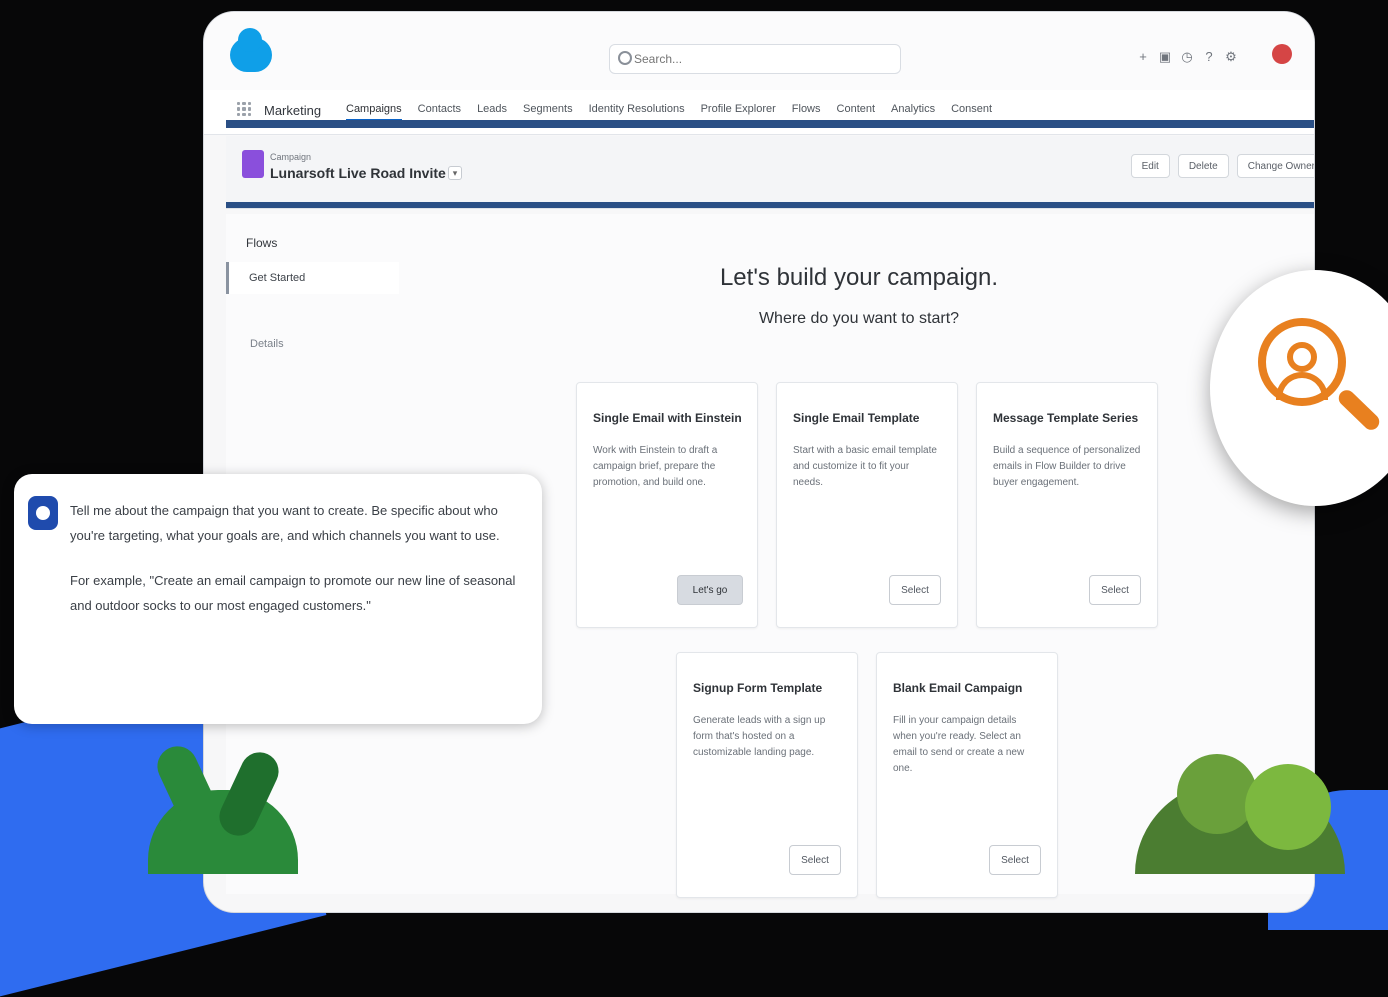  What do you see at coordinates (277, 278) in the screenshot?
I see `sidebar-item-label: Get Started` at bounding box center [277, 278].